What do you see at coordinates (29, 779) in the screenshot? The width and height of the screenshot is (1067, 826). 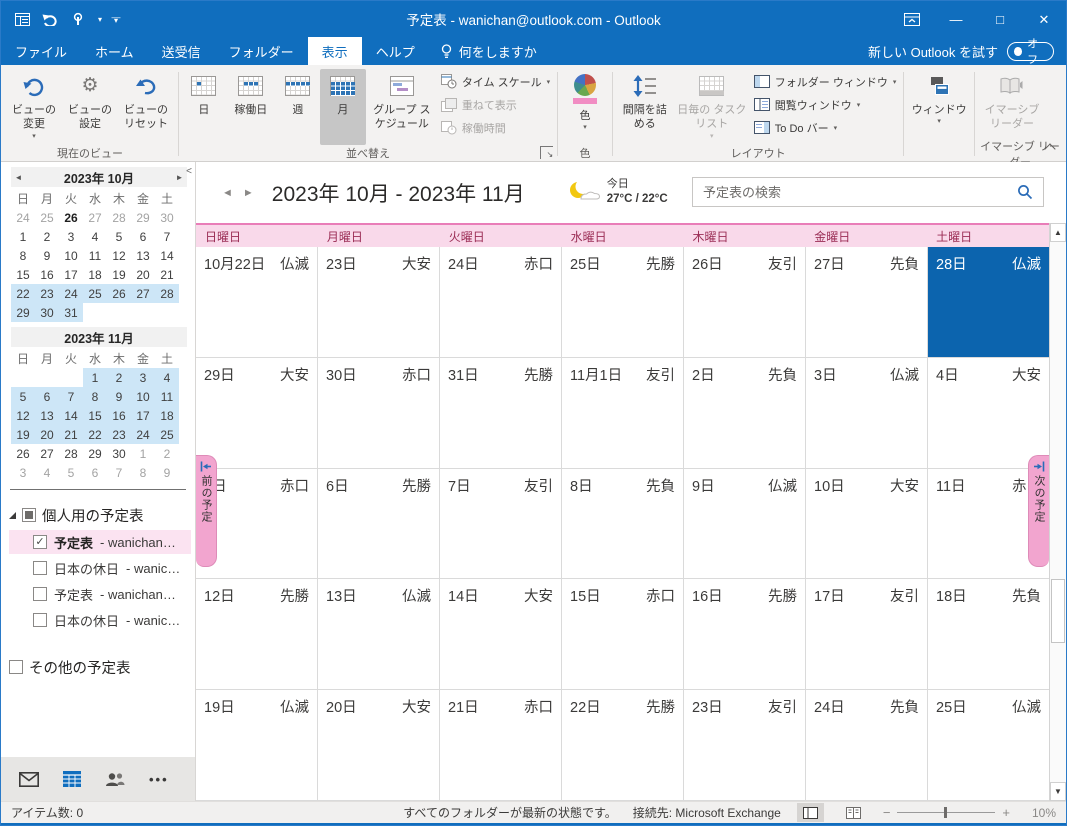 I see `mail-icon` at bounding box center [29, 779].